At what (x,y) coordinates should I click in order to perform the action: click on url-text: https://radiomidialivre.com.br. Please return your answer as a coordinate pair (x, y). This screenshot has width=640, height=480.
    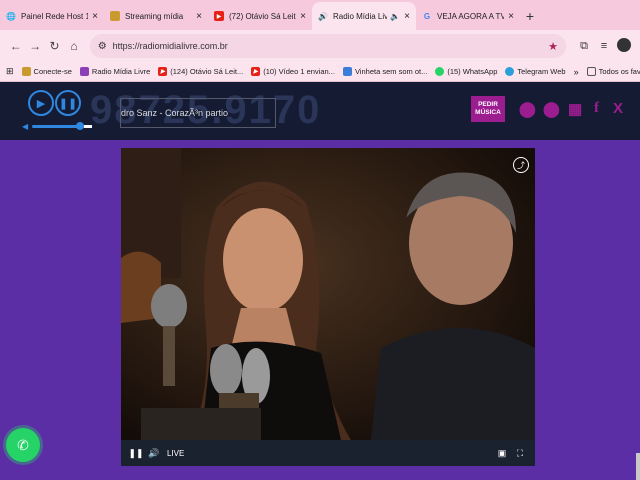
    Looking at the image, I should click on (170, 46).